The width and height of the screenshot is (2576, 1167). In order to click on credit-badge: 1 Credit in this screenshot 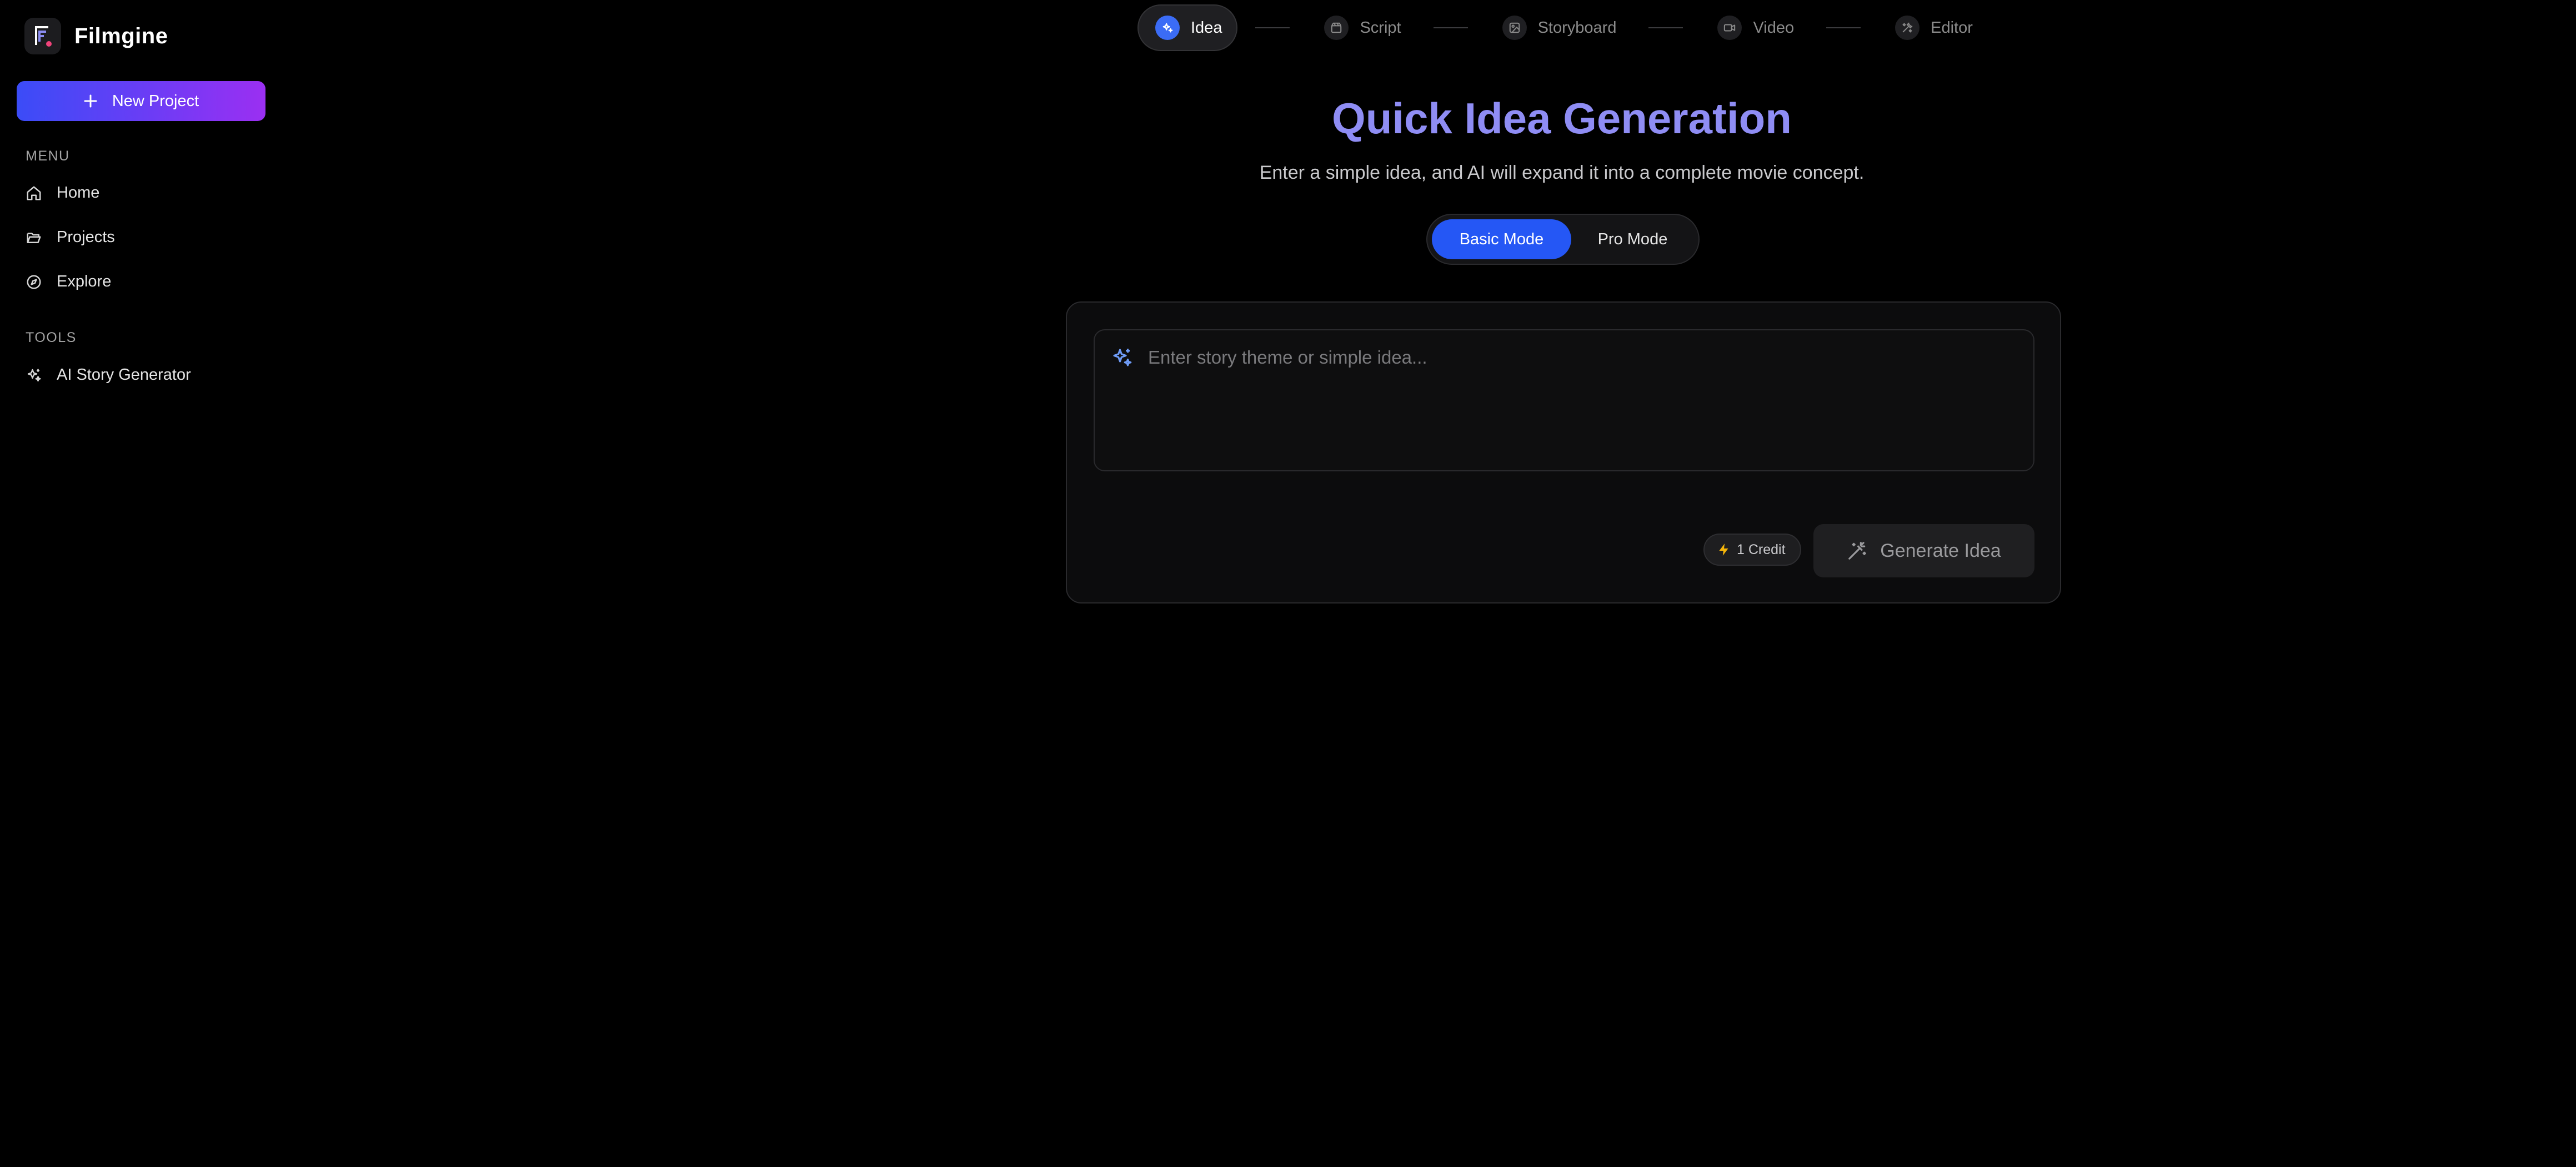, I will do `click(1752, 550)`.